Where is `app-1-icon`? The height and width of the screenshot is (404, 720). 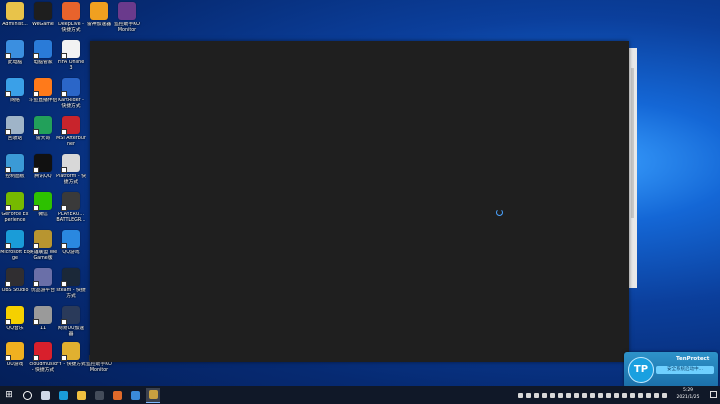
app-1-icon is located at coordinates (99, 395).